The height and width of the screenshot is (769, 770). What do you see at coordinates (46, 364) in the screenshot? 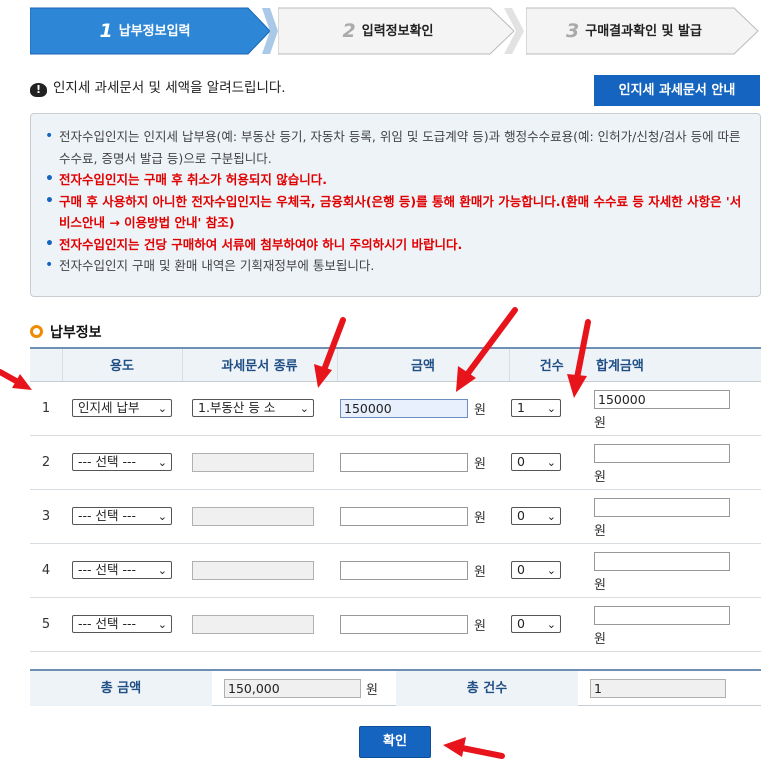
I see `header-number` at bounding box center [46, 364].